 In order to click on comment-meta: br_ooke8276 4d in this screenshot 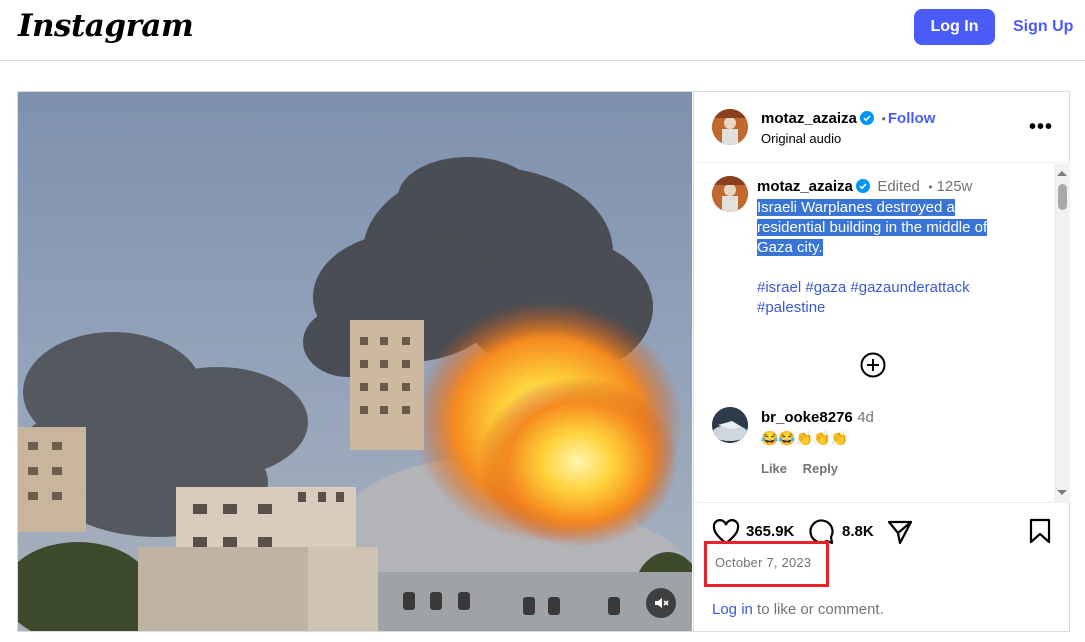, I will do `click(817, 418)`.